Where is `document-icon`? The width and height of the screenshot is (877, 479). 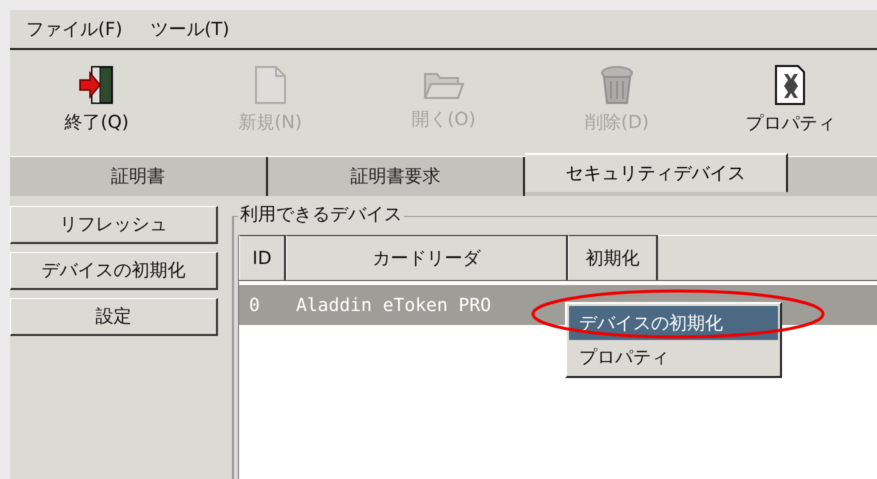 document-icon is located at coordinates (270, 84).